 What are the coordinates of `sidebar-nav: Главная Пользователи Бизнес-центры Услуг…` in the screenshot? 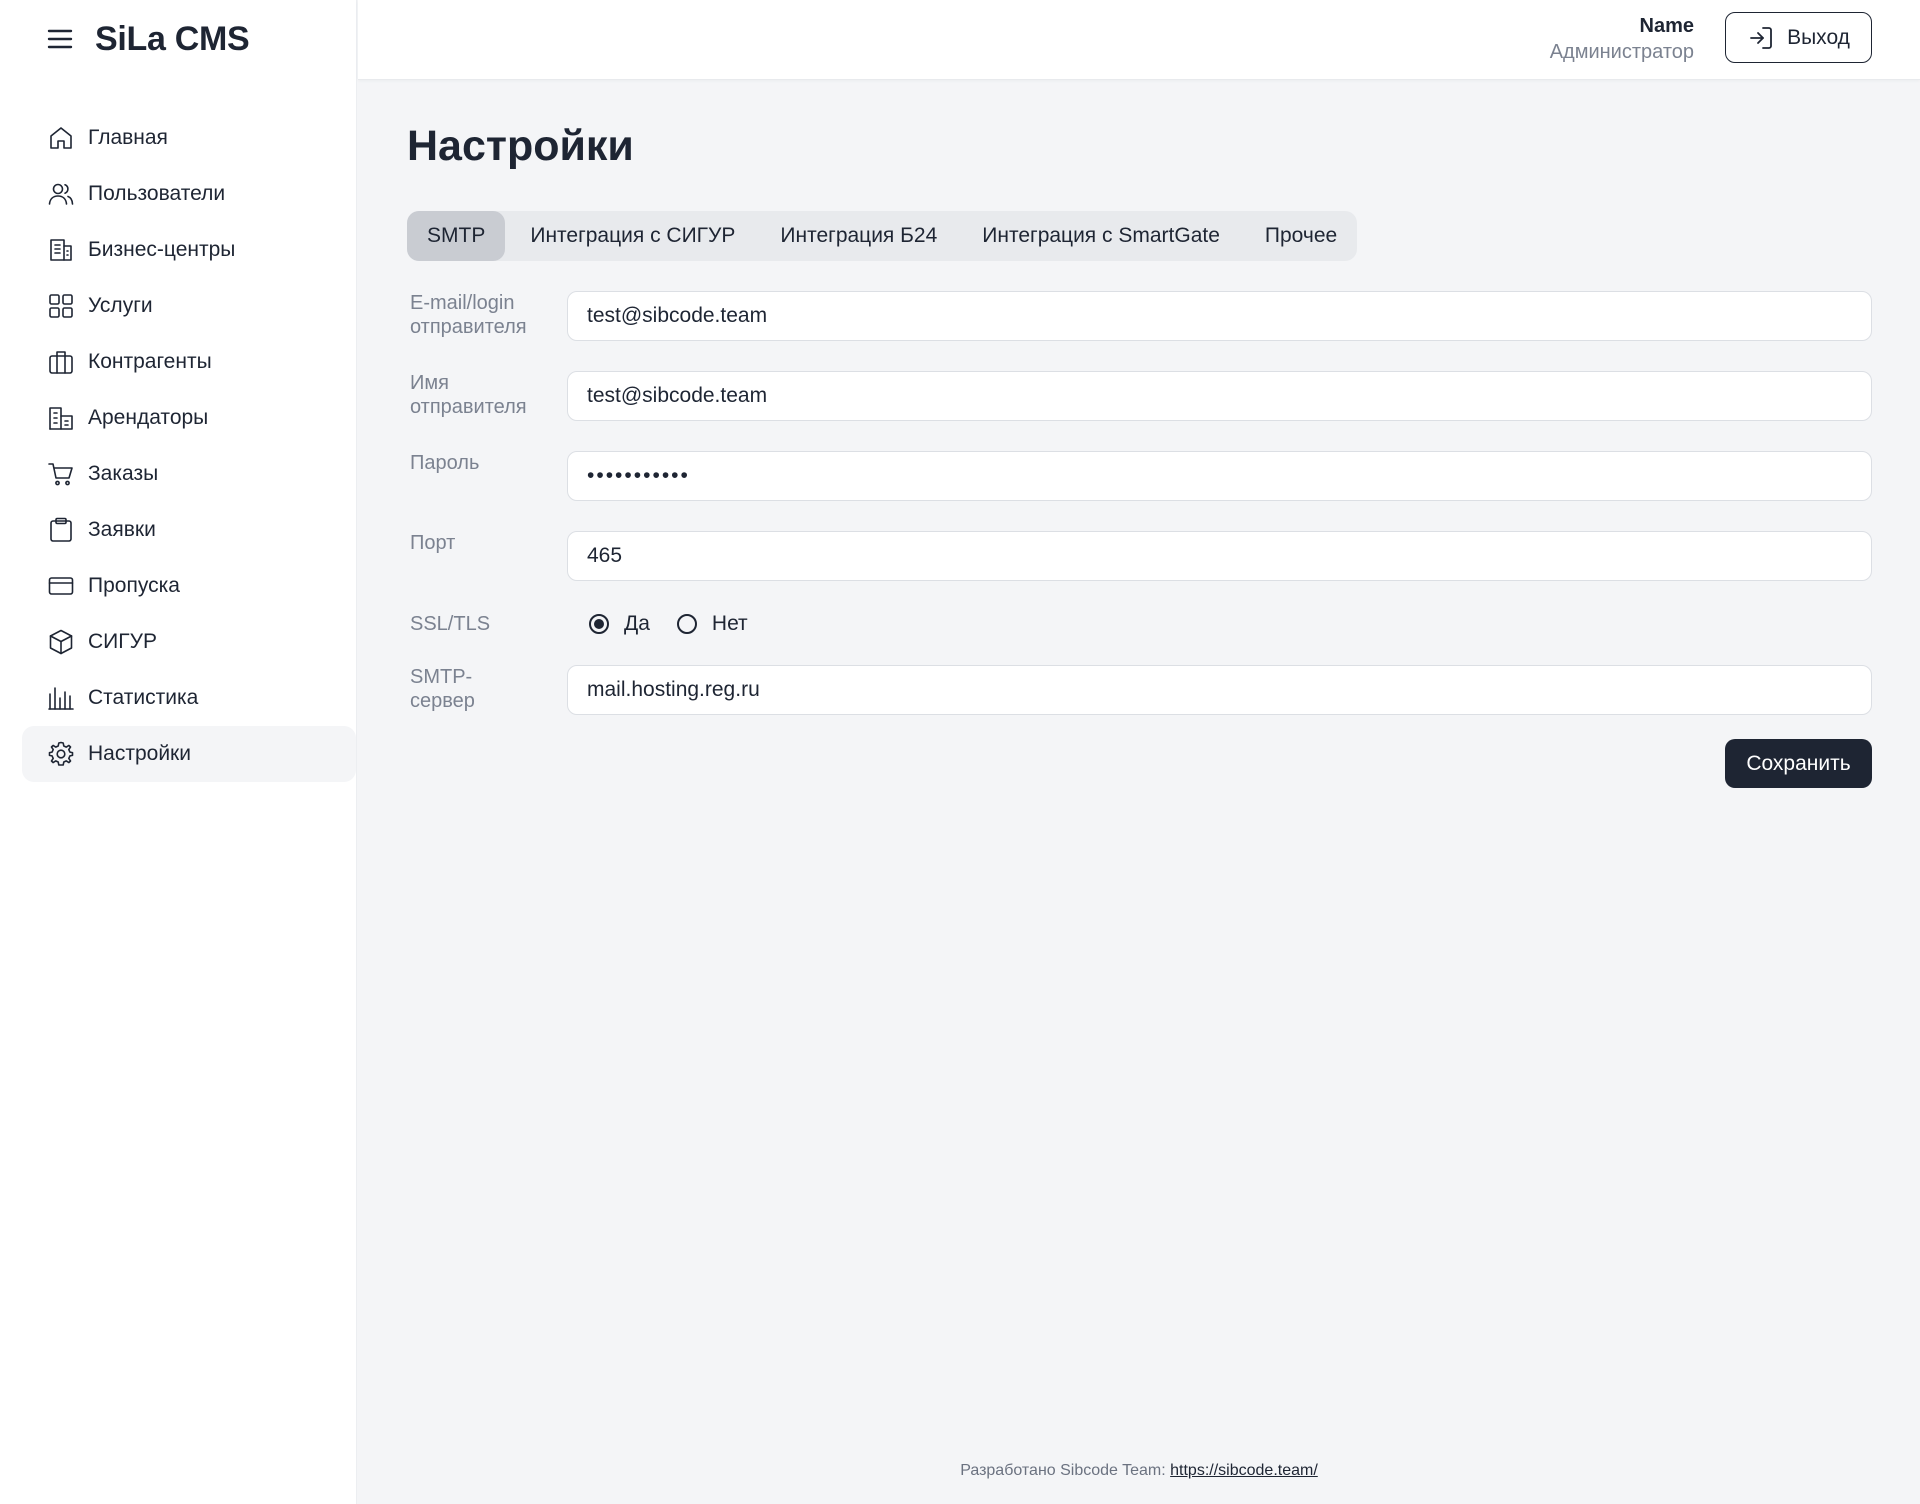 It's located at (189, 446).